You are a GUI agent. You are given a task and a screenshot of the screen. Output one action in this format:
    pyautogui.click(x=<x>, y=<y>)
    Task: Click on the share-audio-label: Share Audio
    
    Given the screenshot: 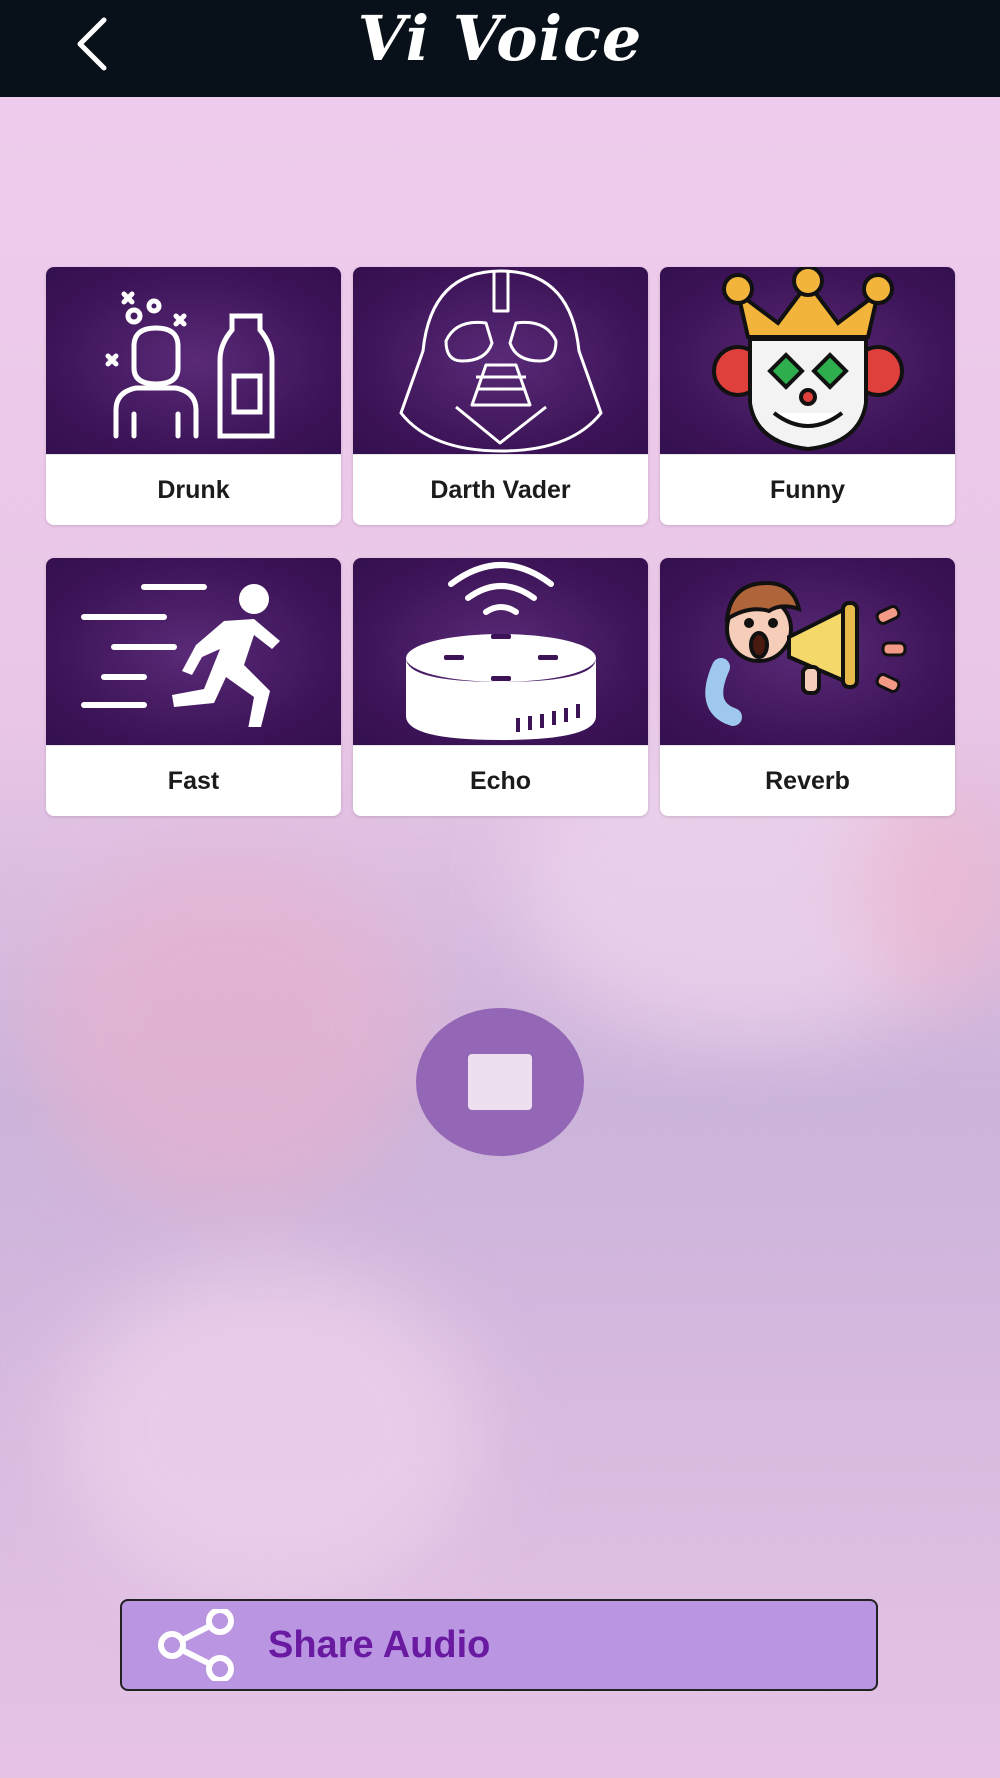 What is the action you would take?
    pyautogui.click(x=379, y=1644)
    